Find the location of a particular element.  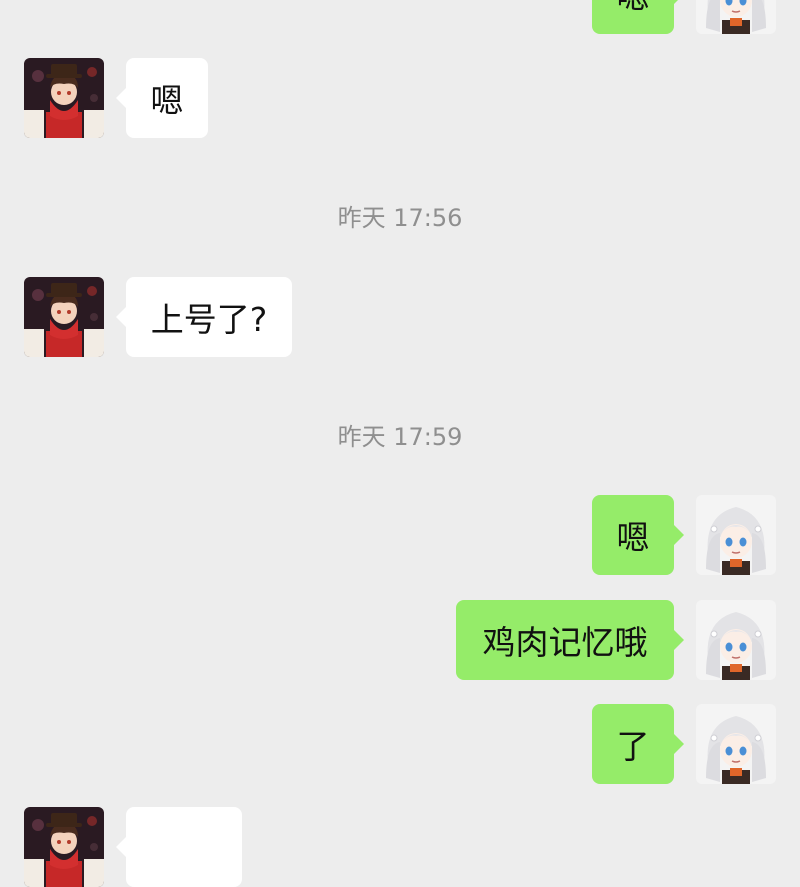

timestamp-divider: 昨天 17:56 is located at coordinates (400, 218).